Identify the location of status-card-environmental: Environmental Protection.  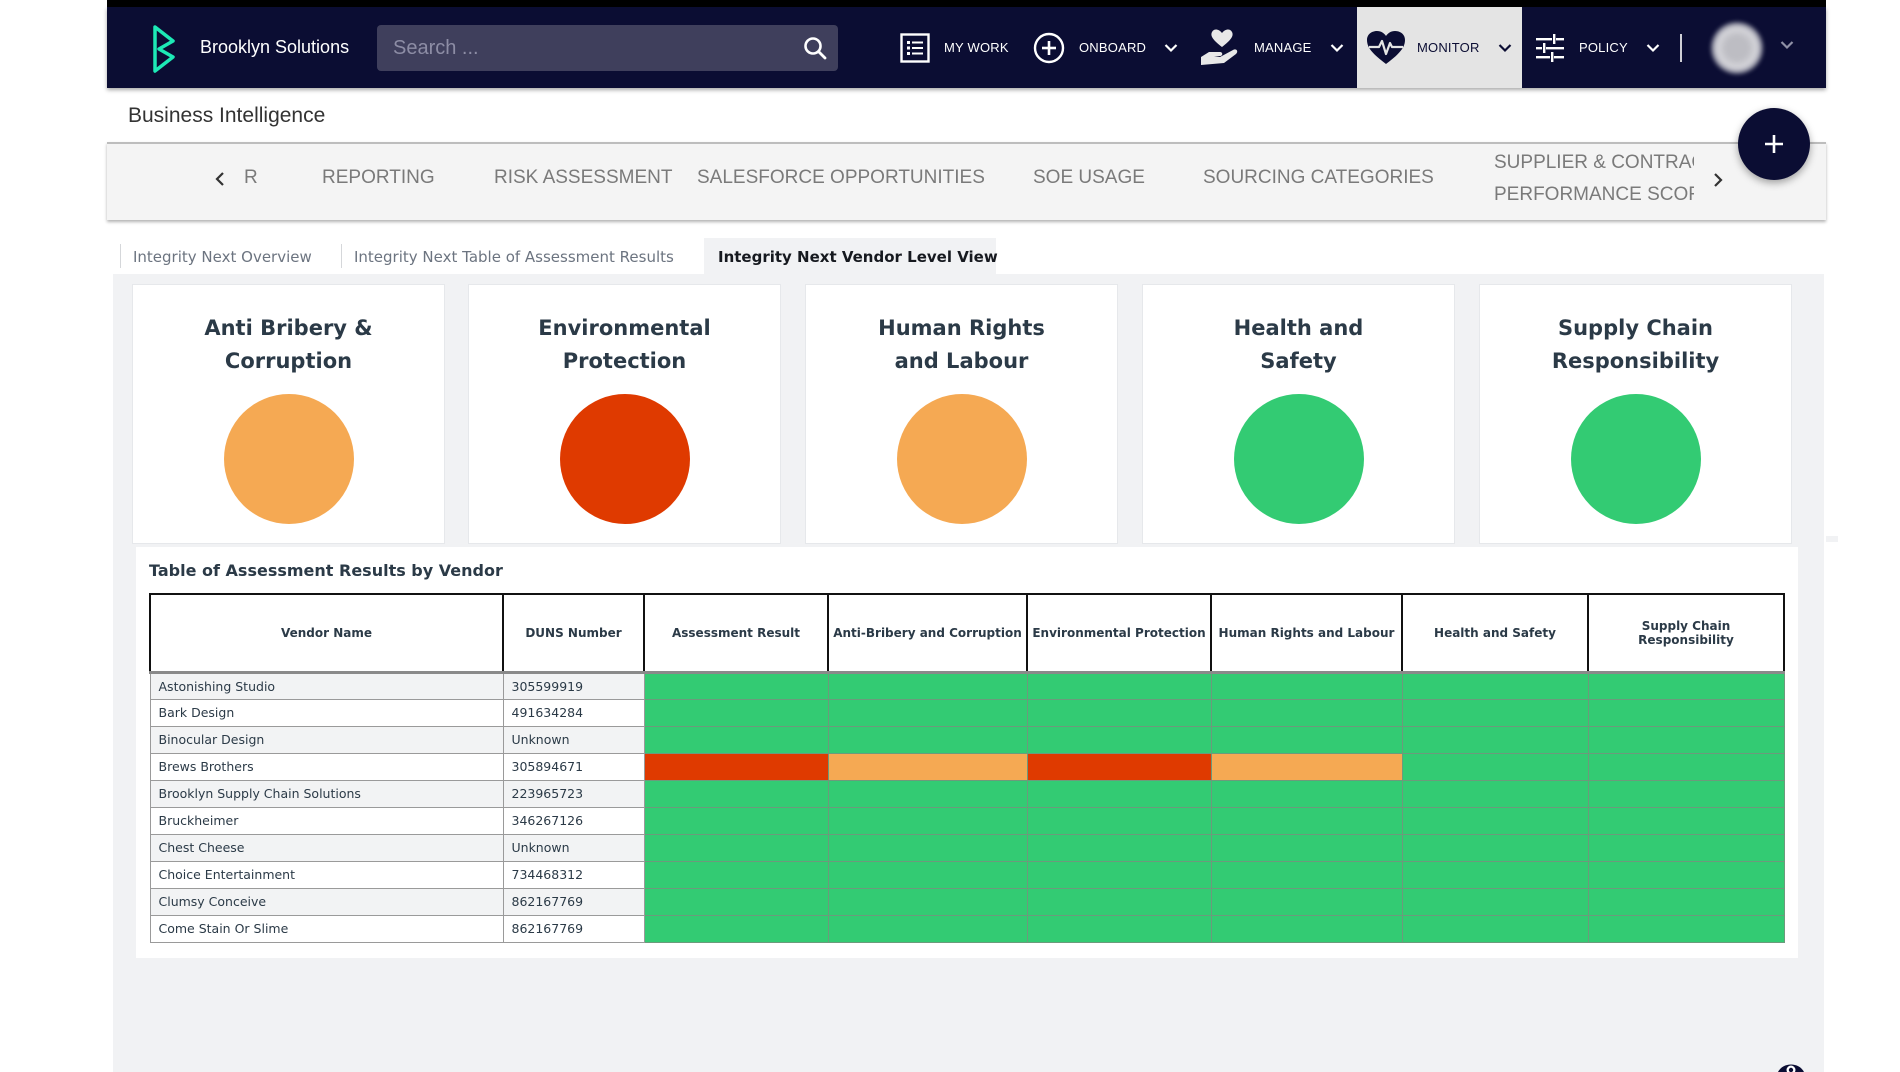
(624, 414).